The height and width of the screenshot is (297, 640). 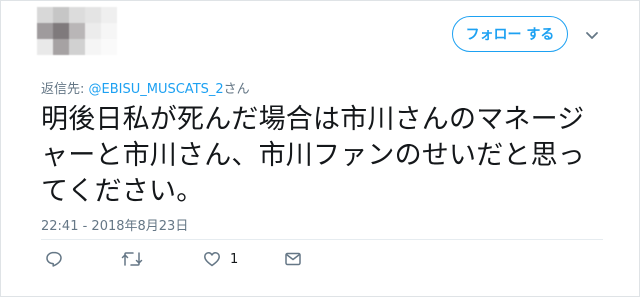 I want to click on chevron-down-icon, so click(x=592, y=35).